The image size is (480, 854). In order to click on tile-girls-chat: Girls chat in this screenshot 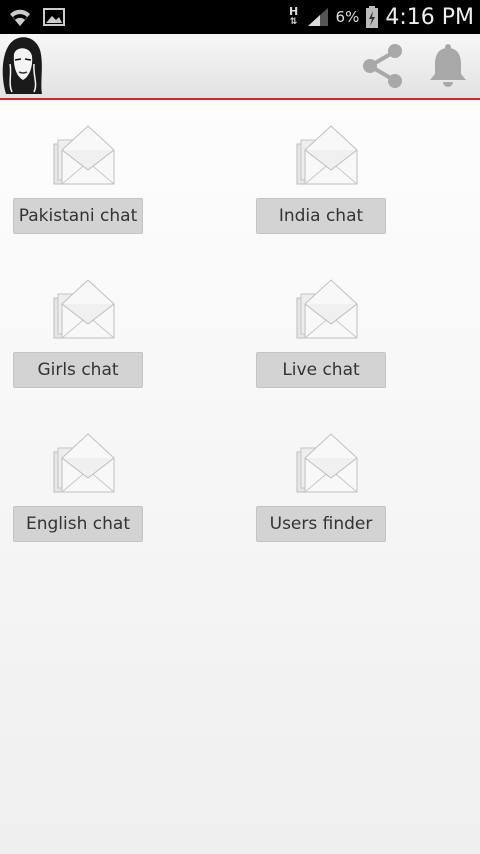, I will do `click(78, 336)`.